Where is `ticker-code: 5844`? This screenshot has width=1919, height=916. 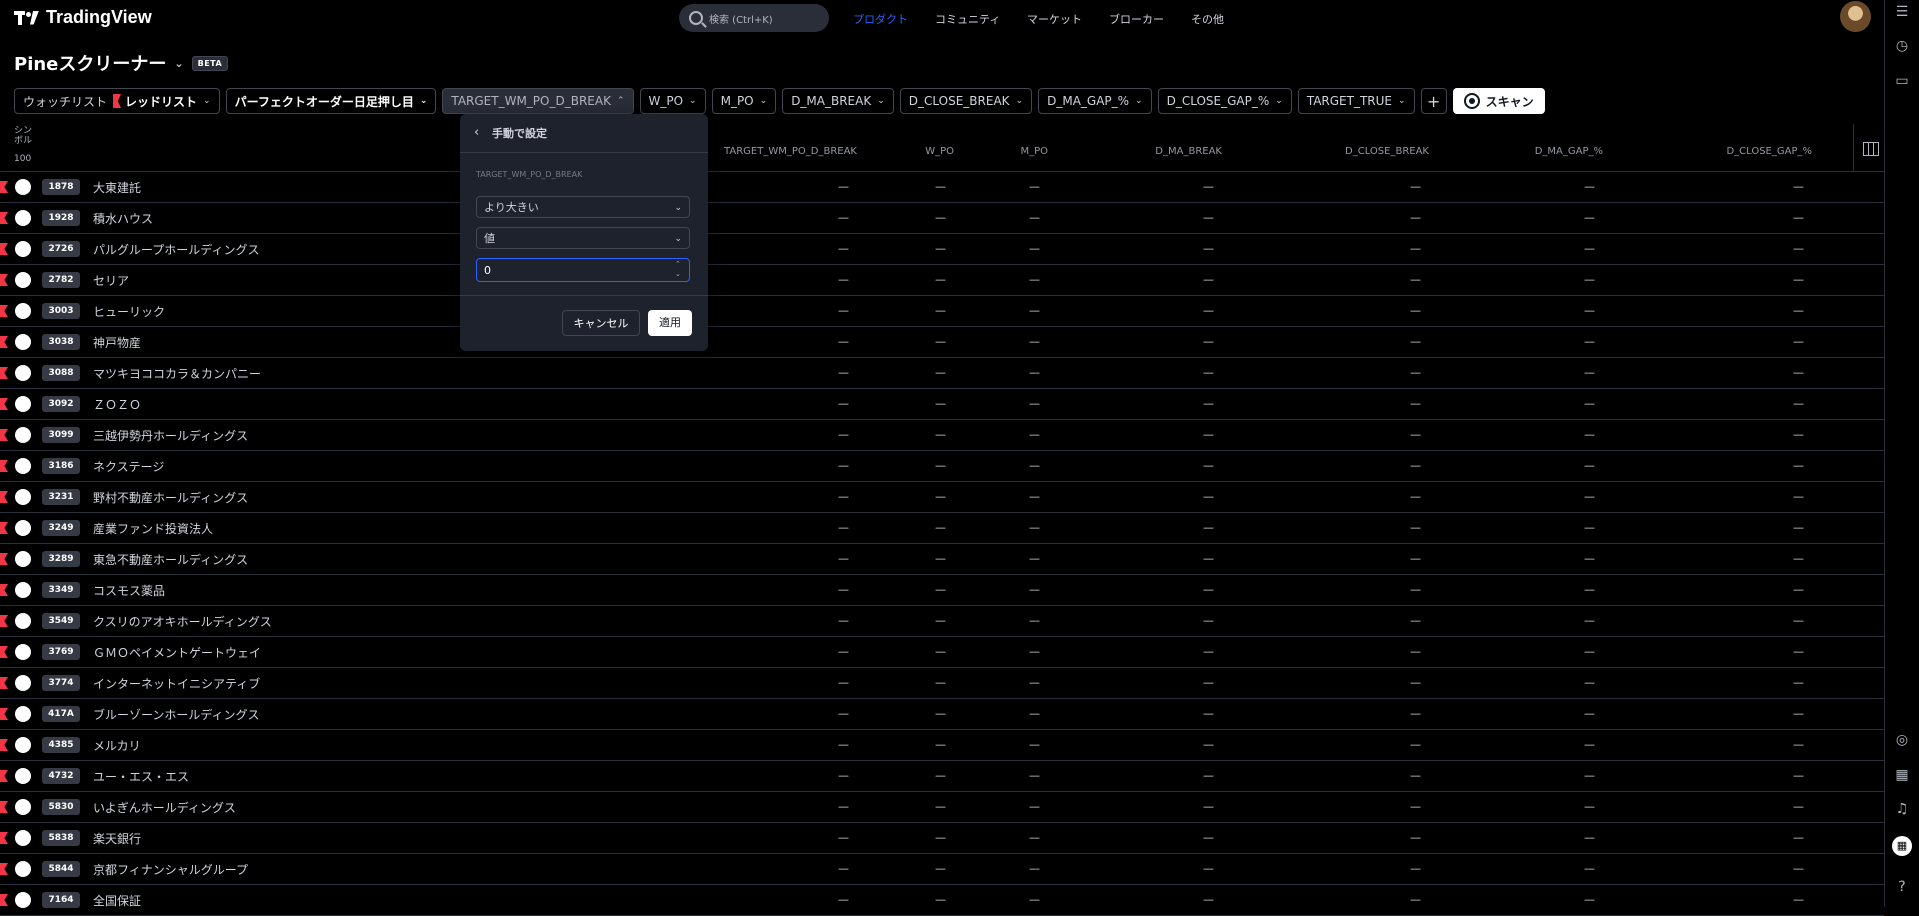
ticker-code: 5844 is located at coordinates (61, 869).